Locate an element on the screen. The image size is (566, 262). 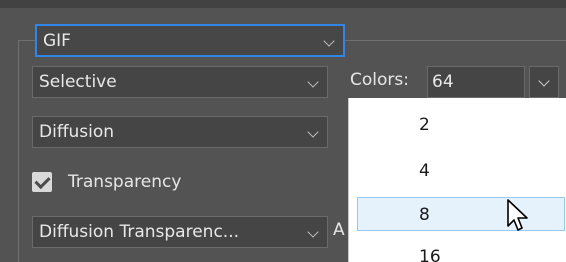
dither-algorithm-value: Diffusion is located at coordinates (77, 132).